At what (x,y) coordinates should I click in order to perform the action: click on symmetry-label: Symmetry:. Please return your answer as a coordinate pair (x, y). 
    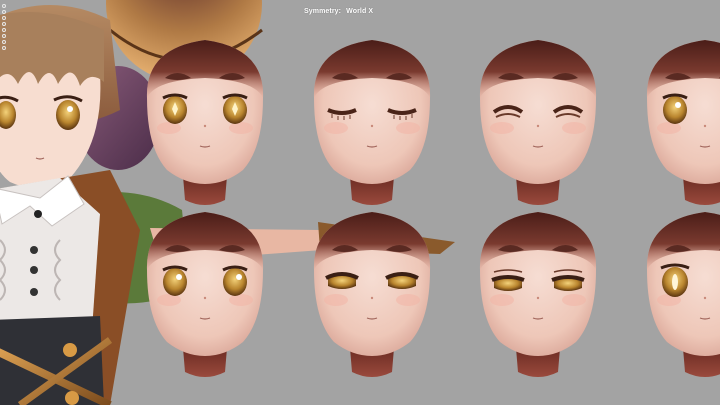
    Looking at the image, I should click on (323, 11).